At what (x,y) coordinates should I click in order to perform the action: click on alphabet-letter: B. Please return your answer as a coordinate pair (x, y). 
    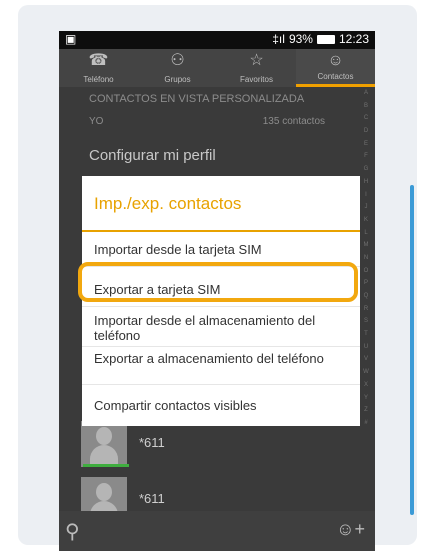
    Looking at the image, I should click on (366, 106).